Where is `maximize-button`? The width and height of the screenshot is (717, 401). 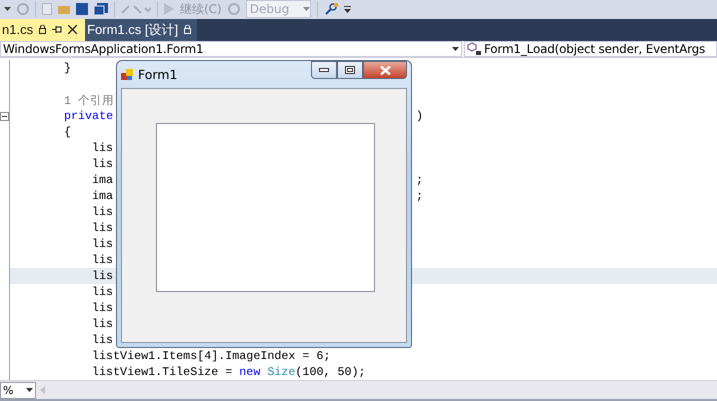
maximize-button is located at coordinates (350, 70).